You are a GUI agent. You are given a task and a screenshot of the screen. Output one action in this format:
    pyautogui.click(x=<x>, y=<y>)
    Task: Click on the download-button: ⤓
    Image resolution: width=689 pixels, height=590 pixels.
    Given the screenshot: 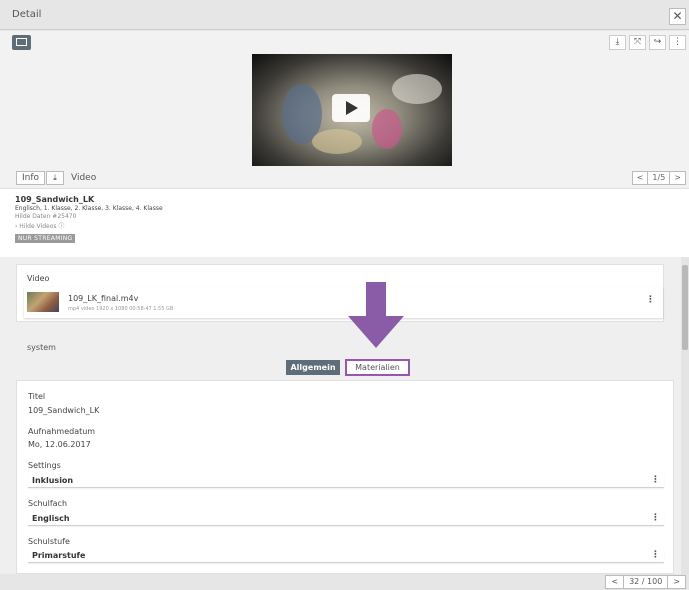 What is the action you would take?
    pyautogui.click(x=617, y=42)
    